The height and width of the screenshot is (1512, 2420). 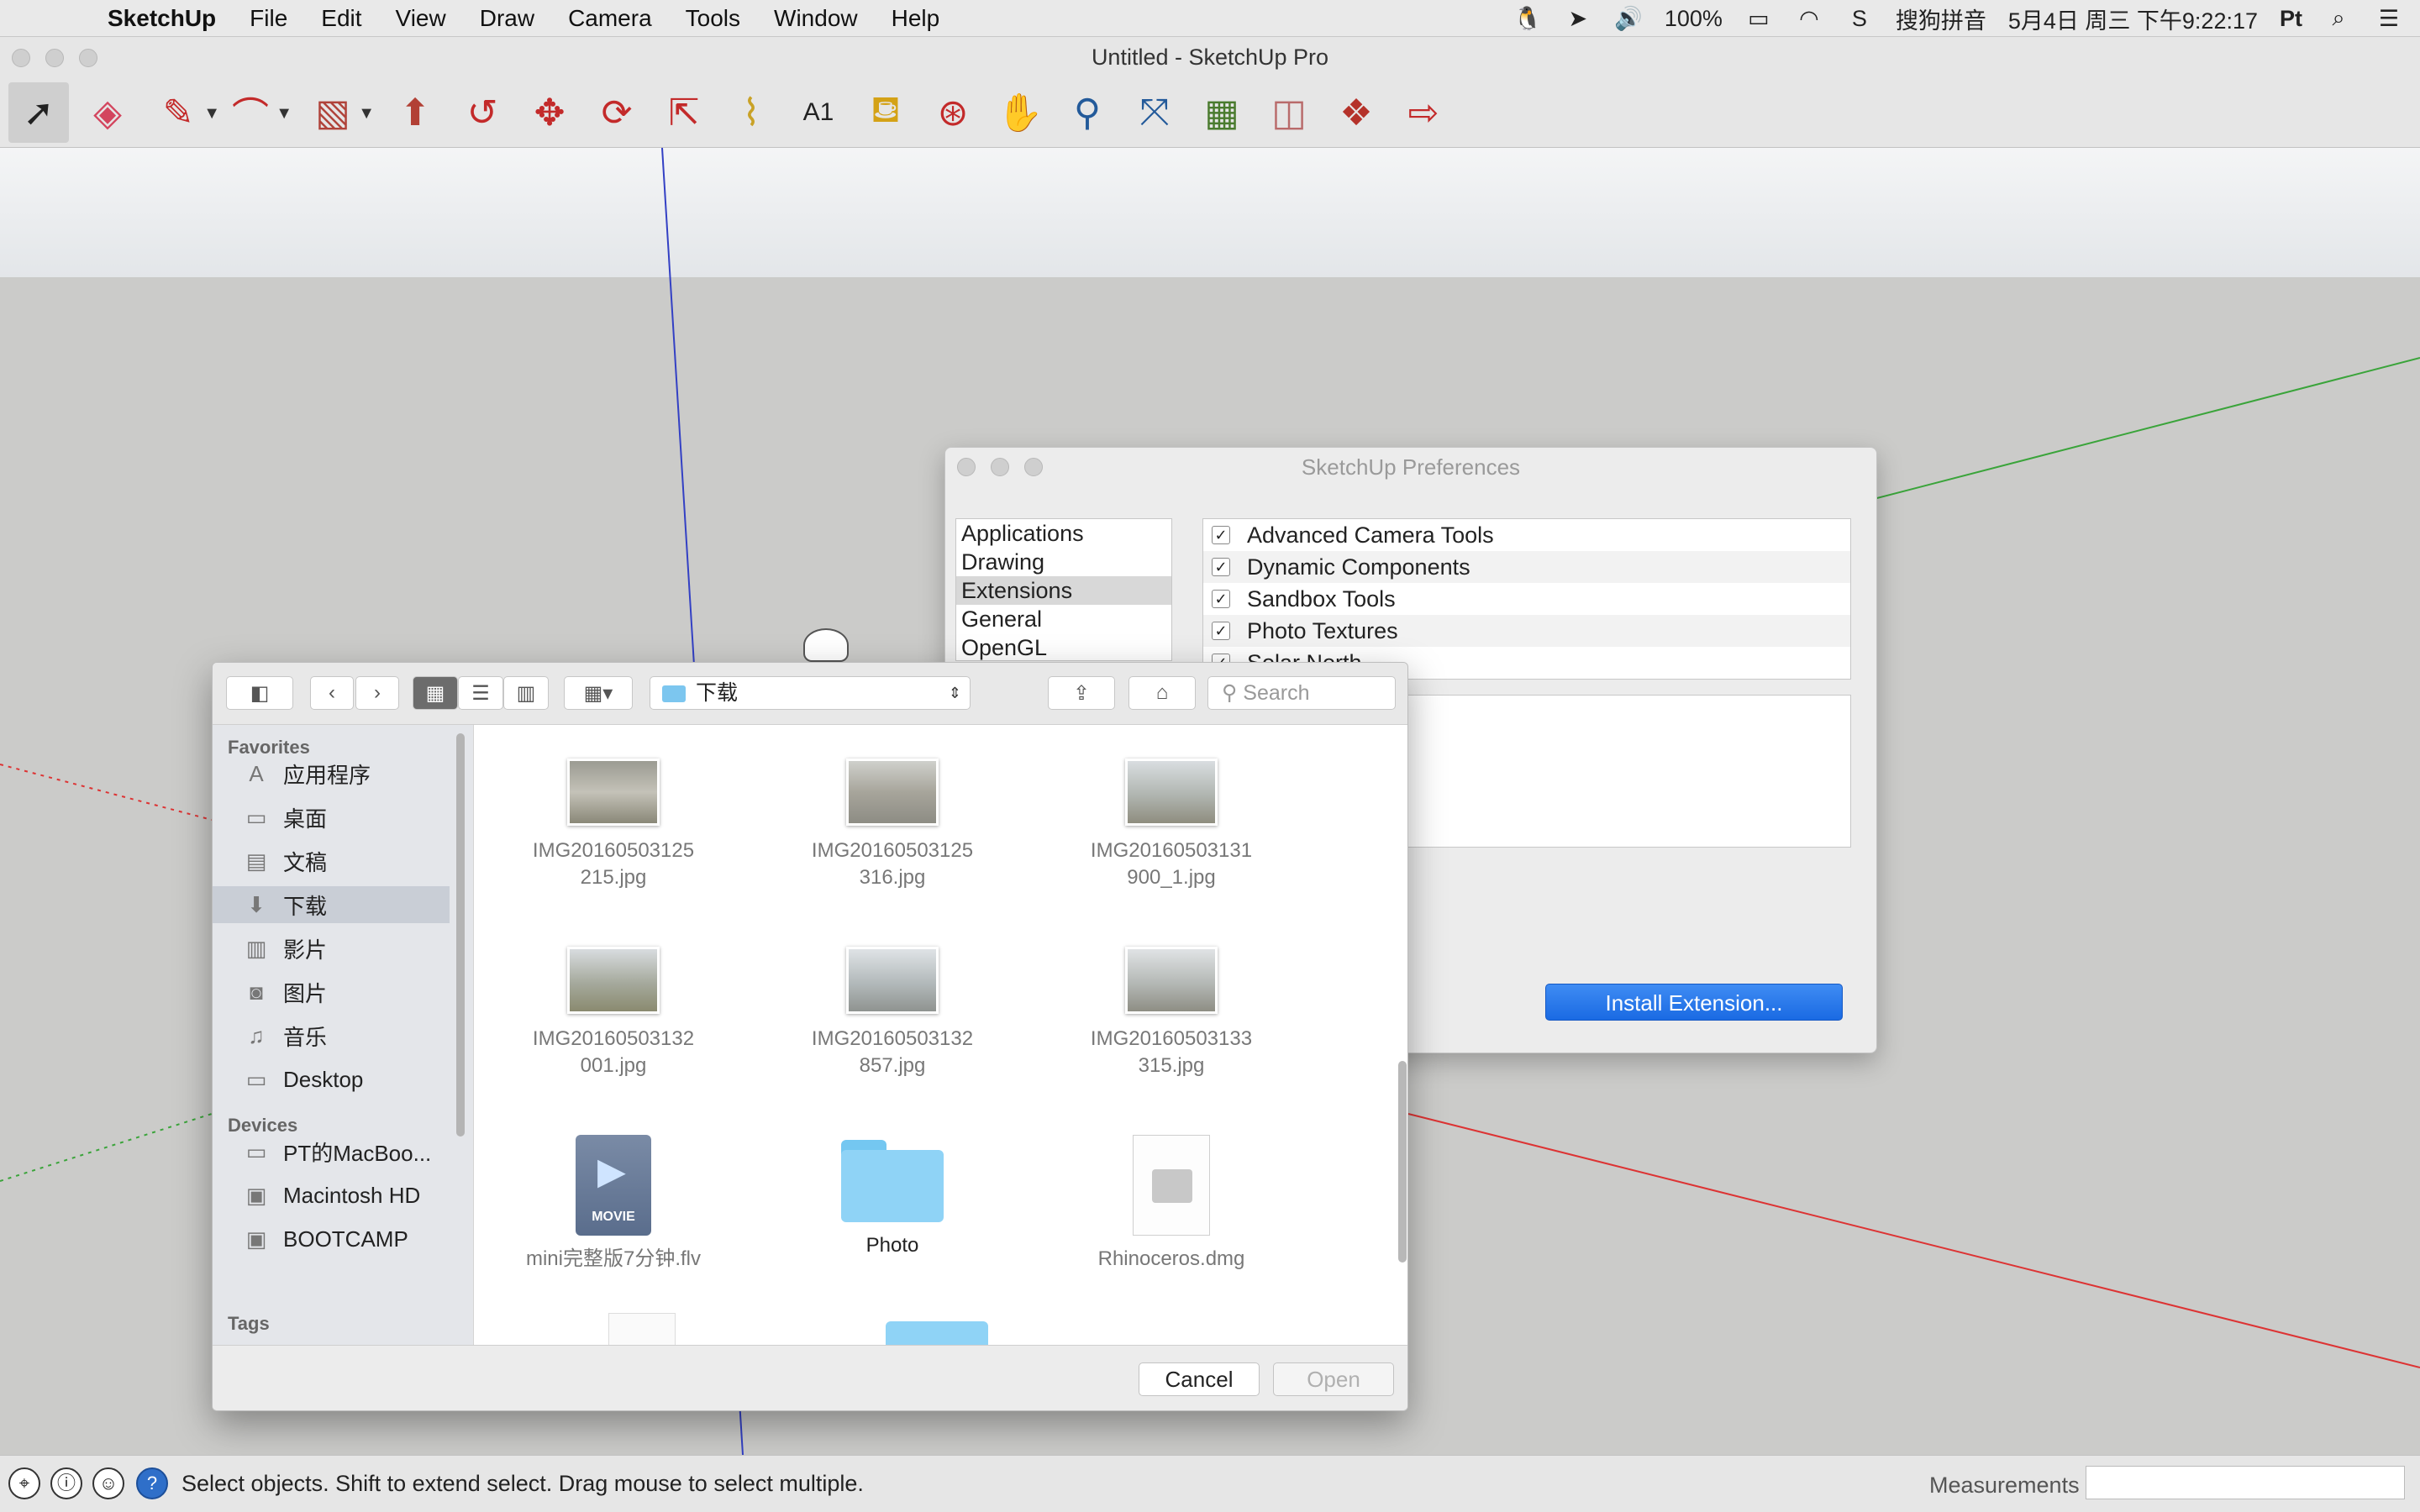 What do you see at coordinates (377, 693) in the screenshot?
I see `forward-chevron-icon: ›` at bounding box center [377, 693].